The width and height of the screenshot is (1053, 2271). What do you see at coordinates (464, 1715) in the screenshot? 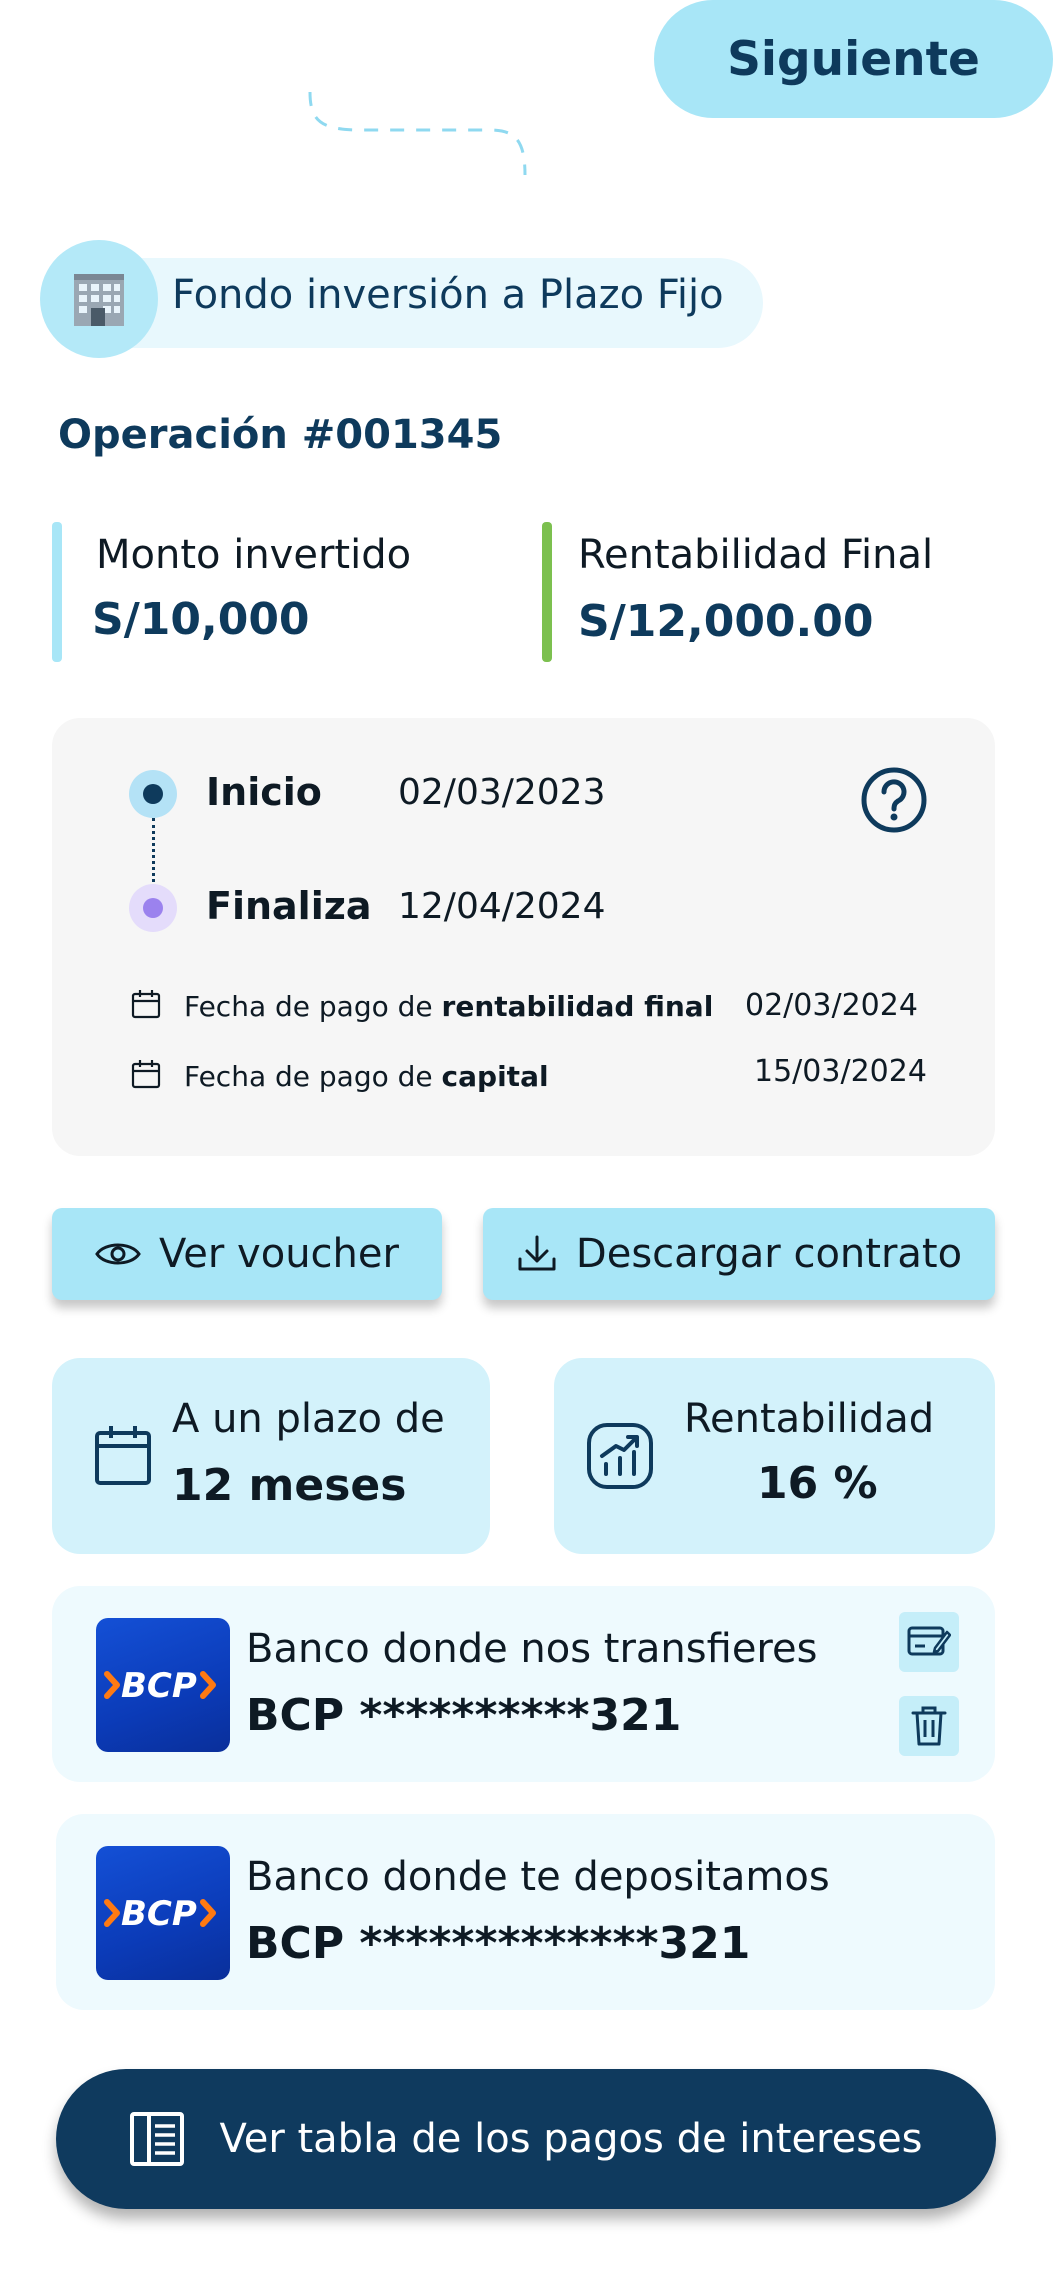
I see `bank-transfer-account: BCP **********321` at bounding box center [464, 1715].